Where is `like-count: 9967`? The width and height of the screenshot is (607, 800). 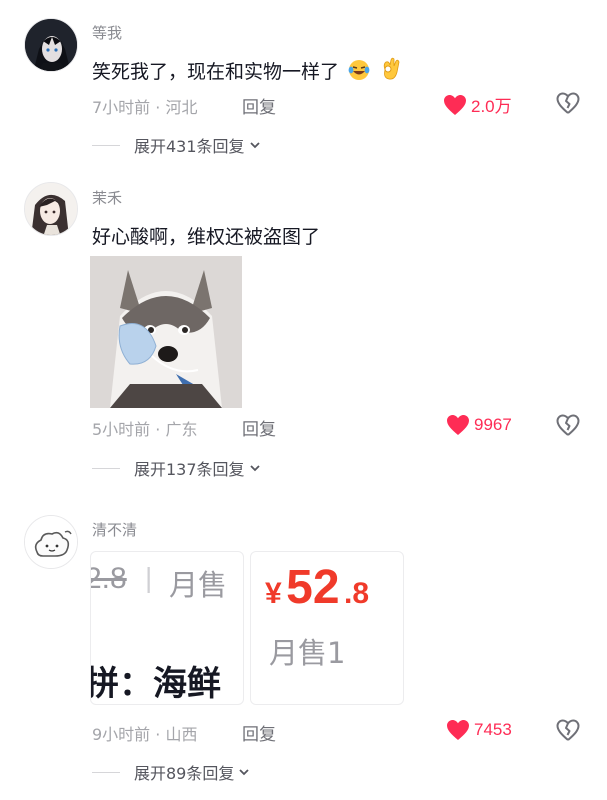 like-count: 9967 is located at coordinates (493, 424).